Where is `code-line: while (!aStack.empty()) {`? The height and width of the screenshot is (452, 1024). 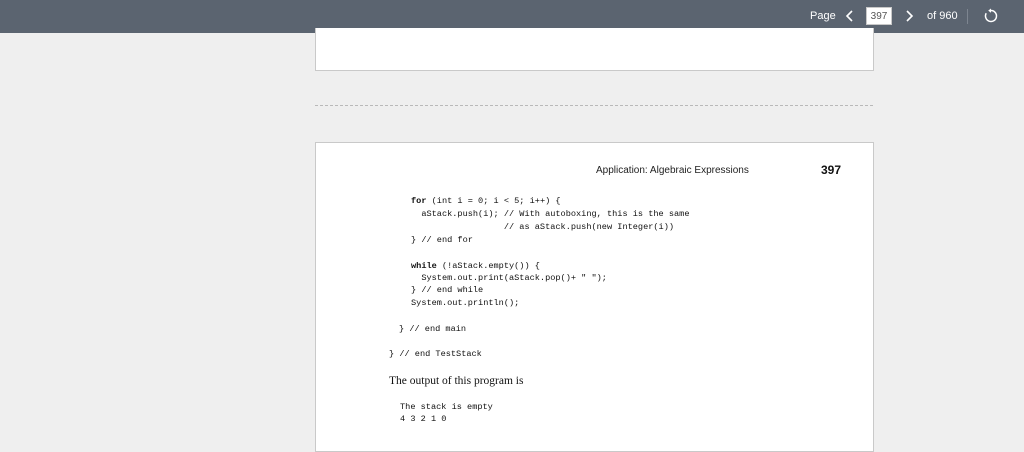 code-line: while (!aStack.empty()) { is located at coordinates (475, 266).